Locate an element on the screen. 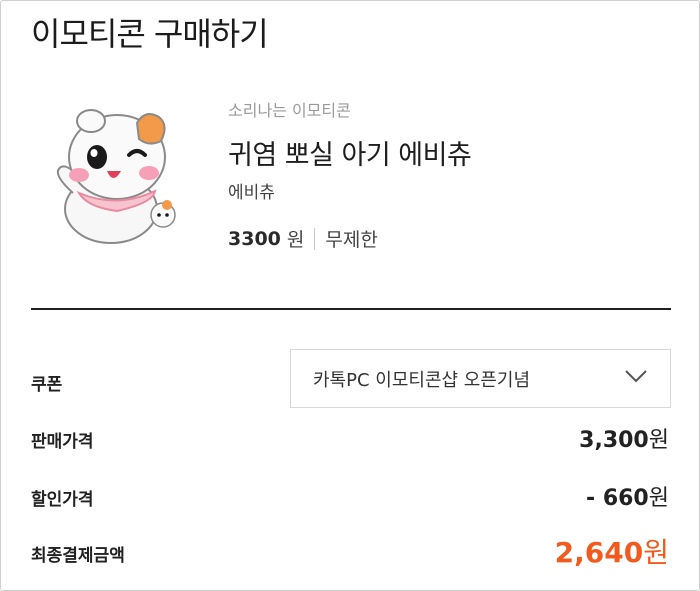 This screenshot has width=700, height=591. chevron-down-icon is located at coordinates (636, 376).